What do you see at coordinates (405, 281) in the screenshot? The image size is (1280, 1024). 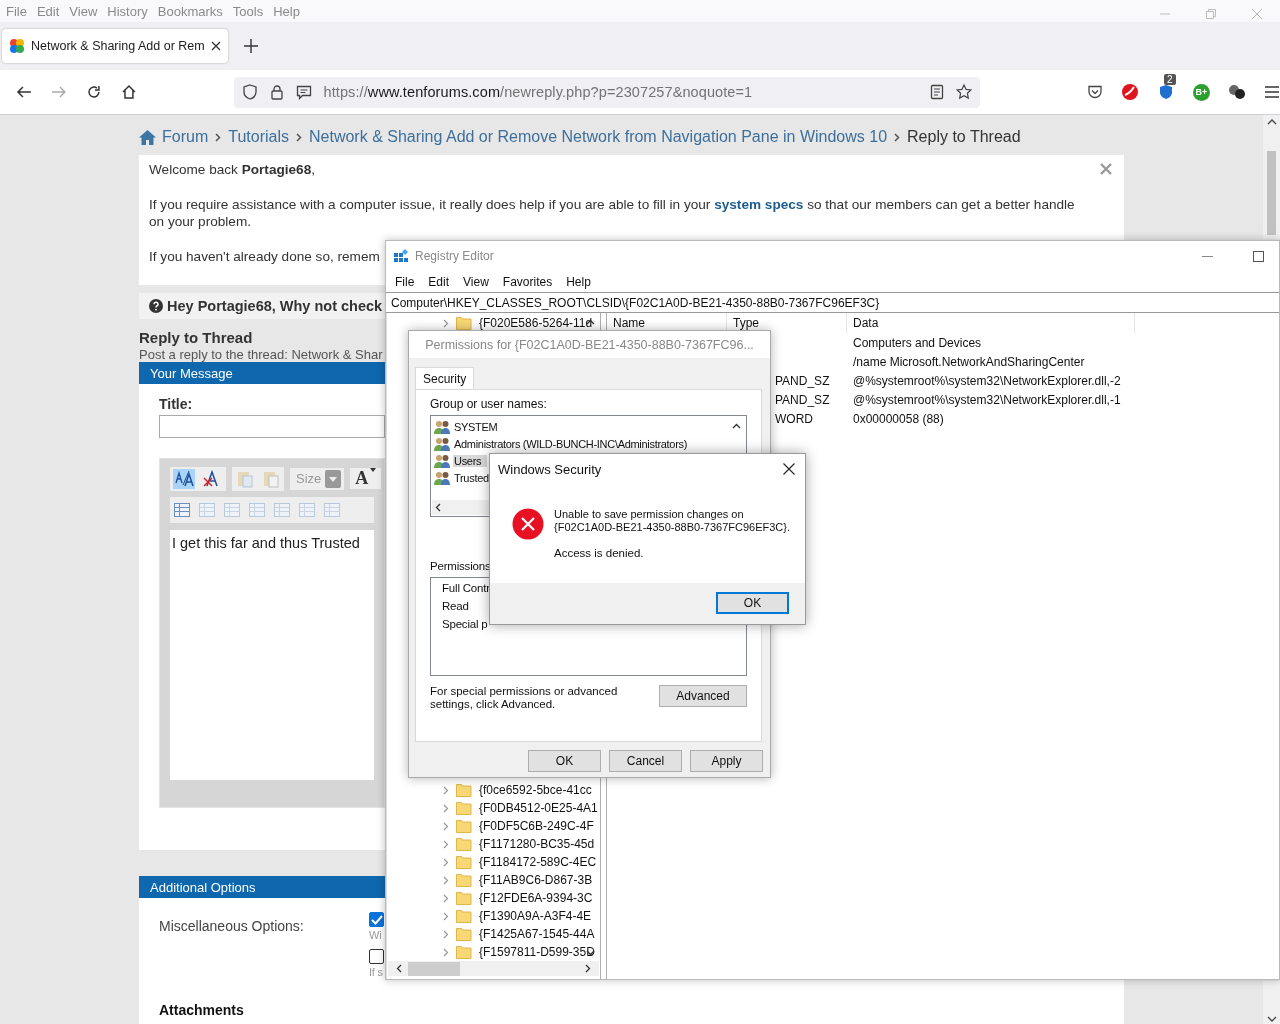 I see `menu-item: File` at bounding box center [405, 281].